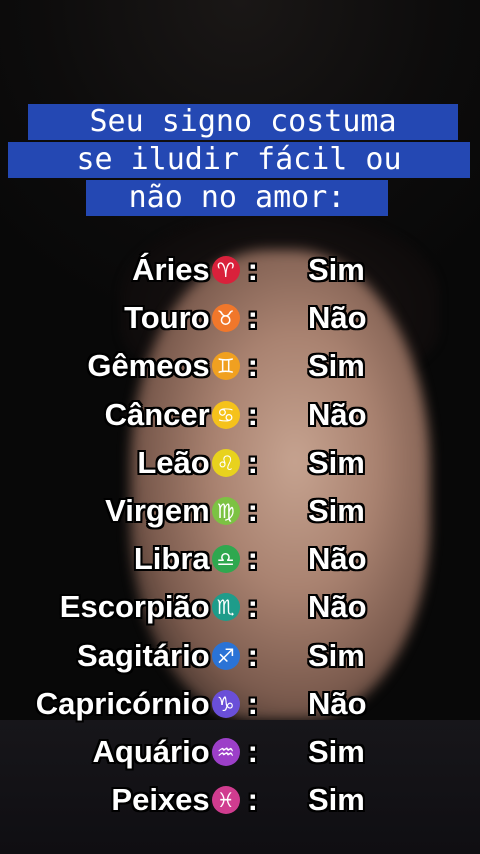 This screenshot has height=854, width=480. Describe the element at coordinates (173, 462) in the screenshot. I see `sign-name: Leão` at that location.